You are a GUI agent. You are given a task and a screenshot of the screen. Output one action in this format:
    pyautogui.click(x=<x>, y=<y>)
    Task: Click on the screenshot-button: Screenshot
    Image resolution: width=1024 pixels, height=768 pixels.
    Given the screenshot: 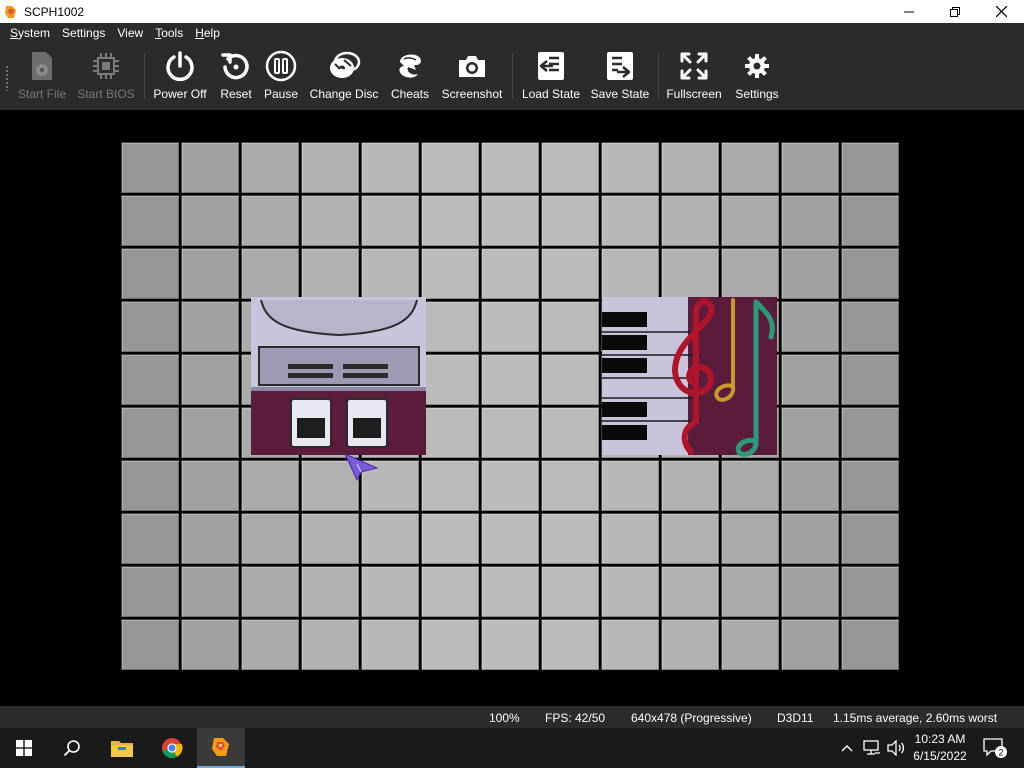 What is the action you would take?
    pyautogui.click(x=472, y=77)
    